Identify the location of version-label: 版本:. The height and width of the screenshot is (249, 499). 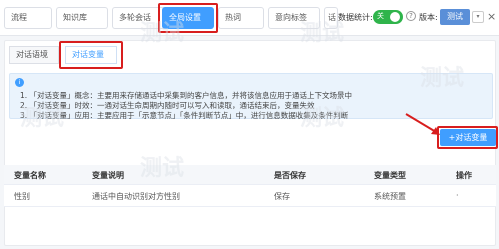
(428, 17).